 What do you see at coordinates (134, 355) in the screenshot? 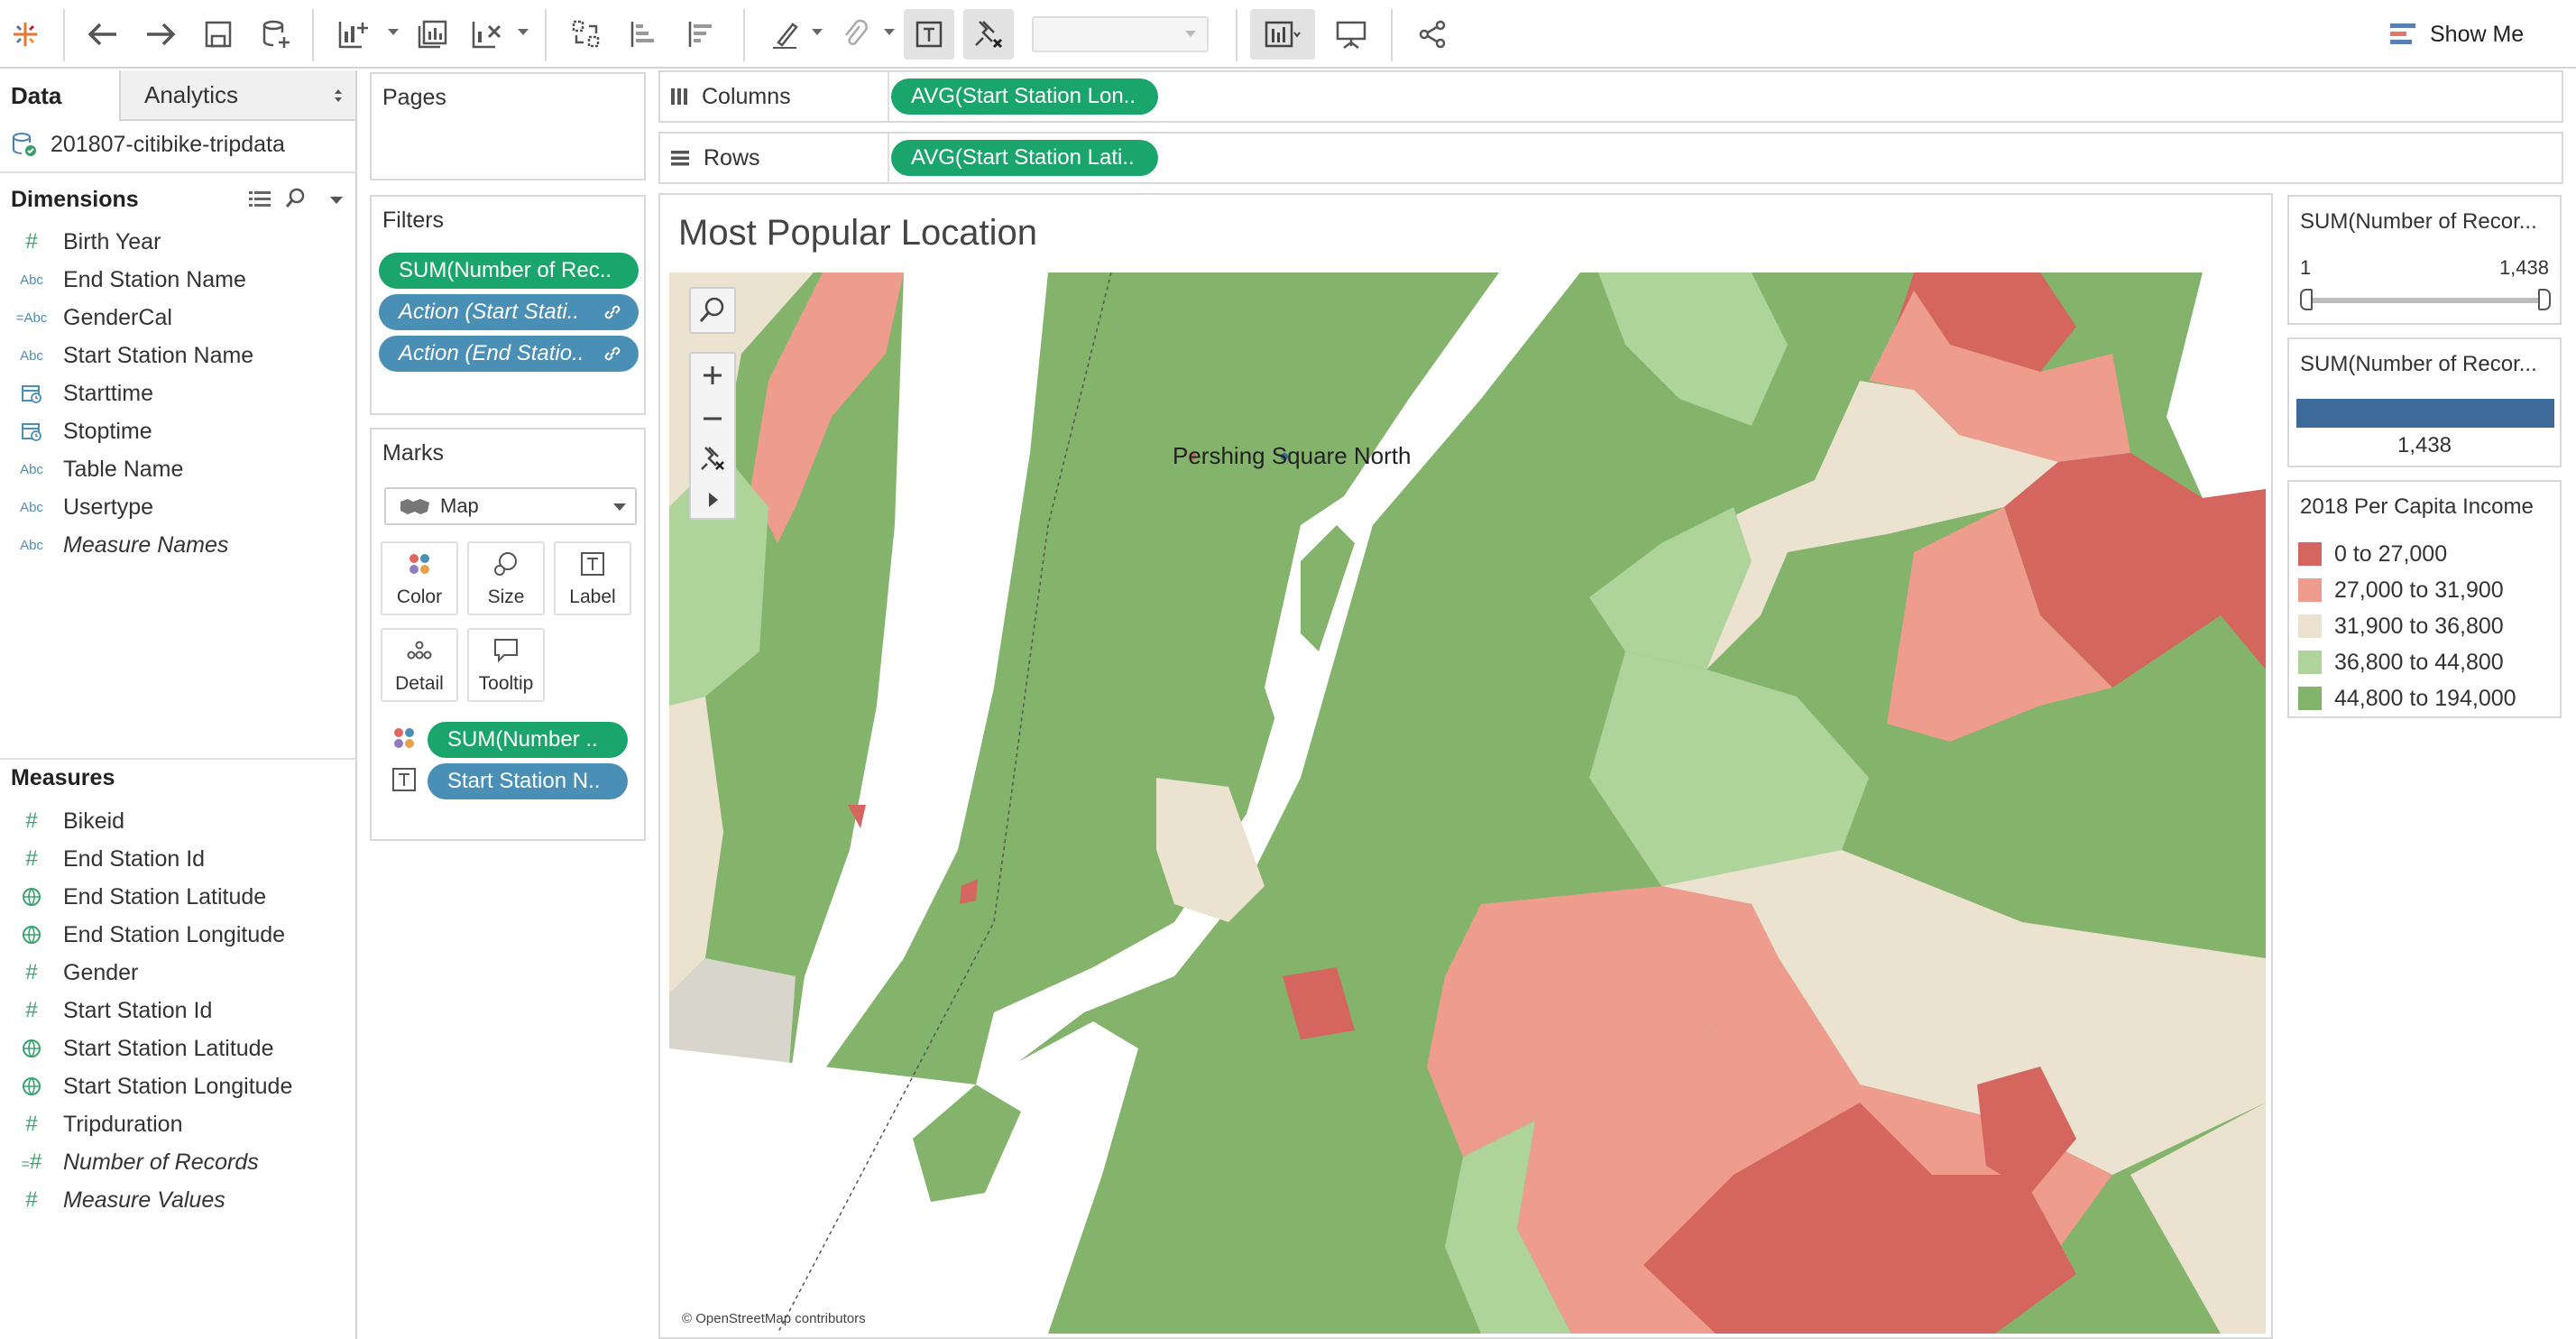
I see `field-item: Abc Start Station Name` at bounding box center [134, 355].